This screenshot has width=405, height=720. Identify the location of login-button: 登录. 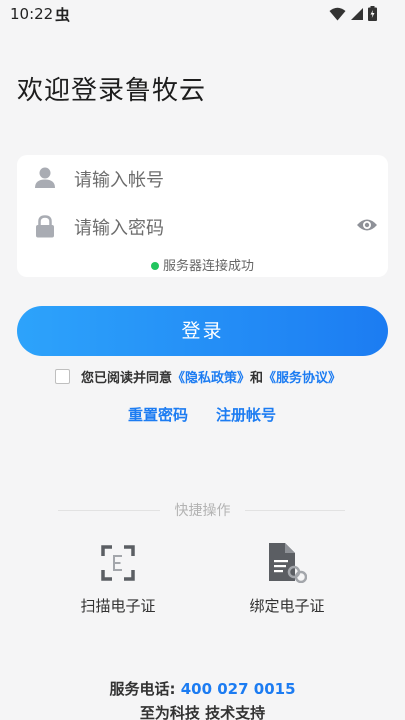
(202, 331).